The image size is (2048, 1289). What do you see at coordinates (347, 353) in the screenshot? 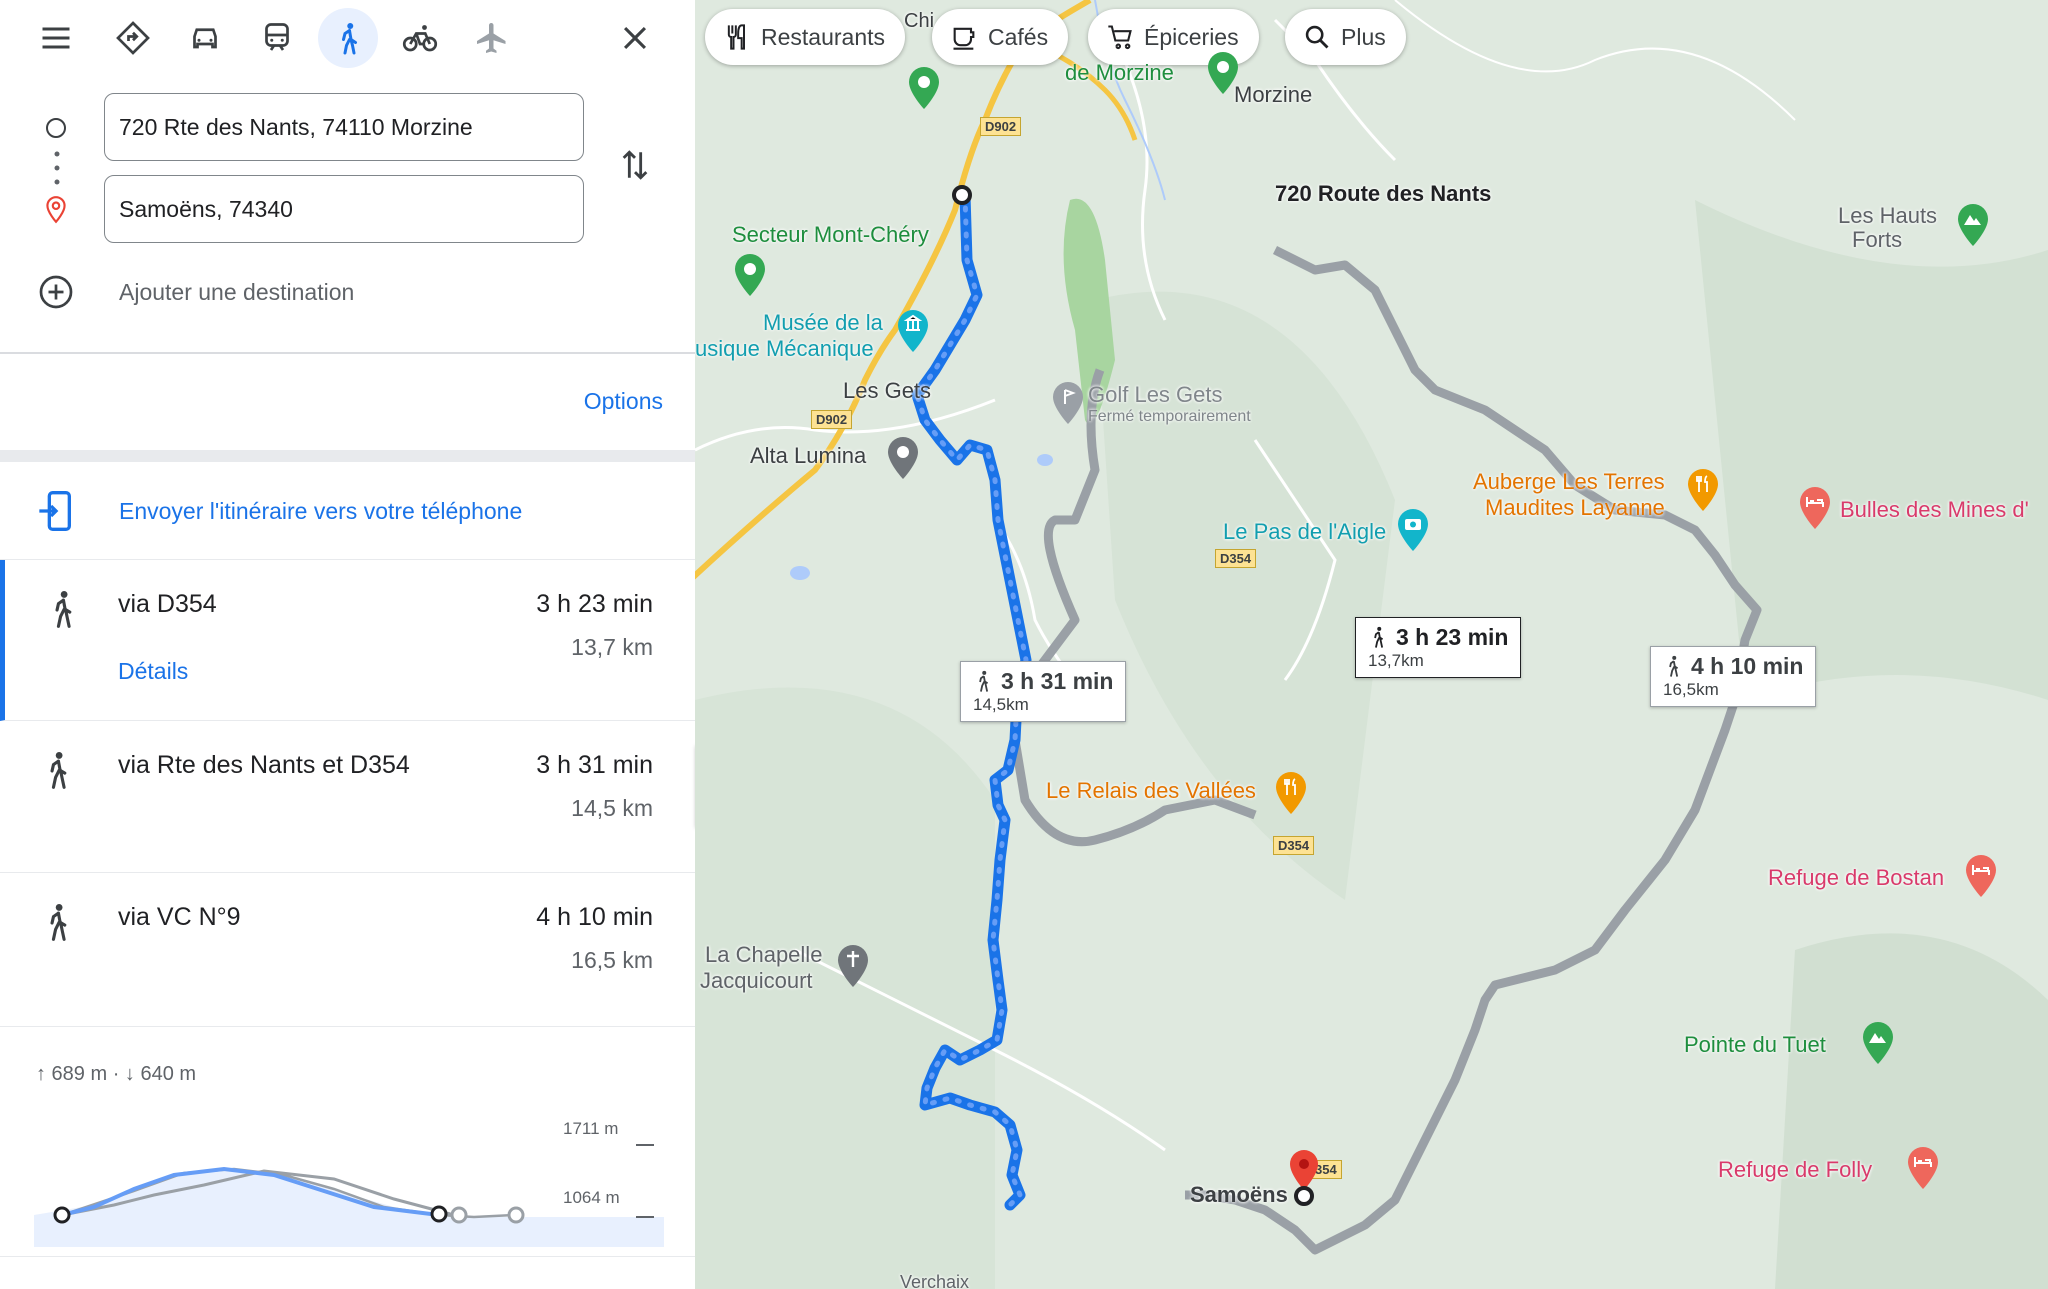
I see `divider` at bounding box center [347, 353].